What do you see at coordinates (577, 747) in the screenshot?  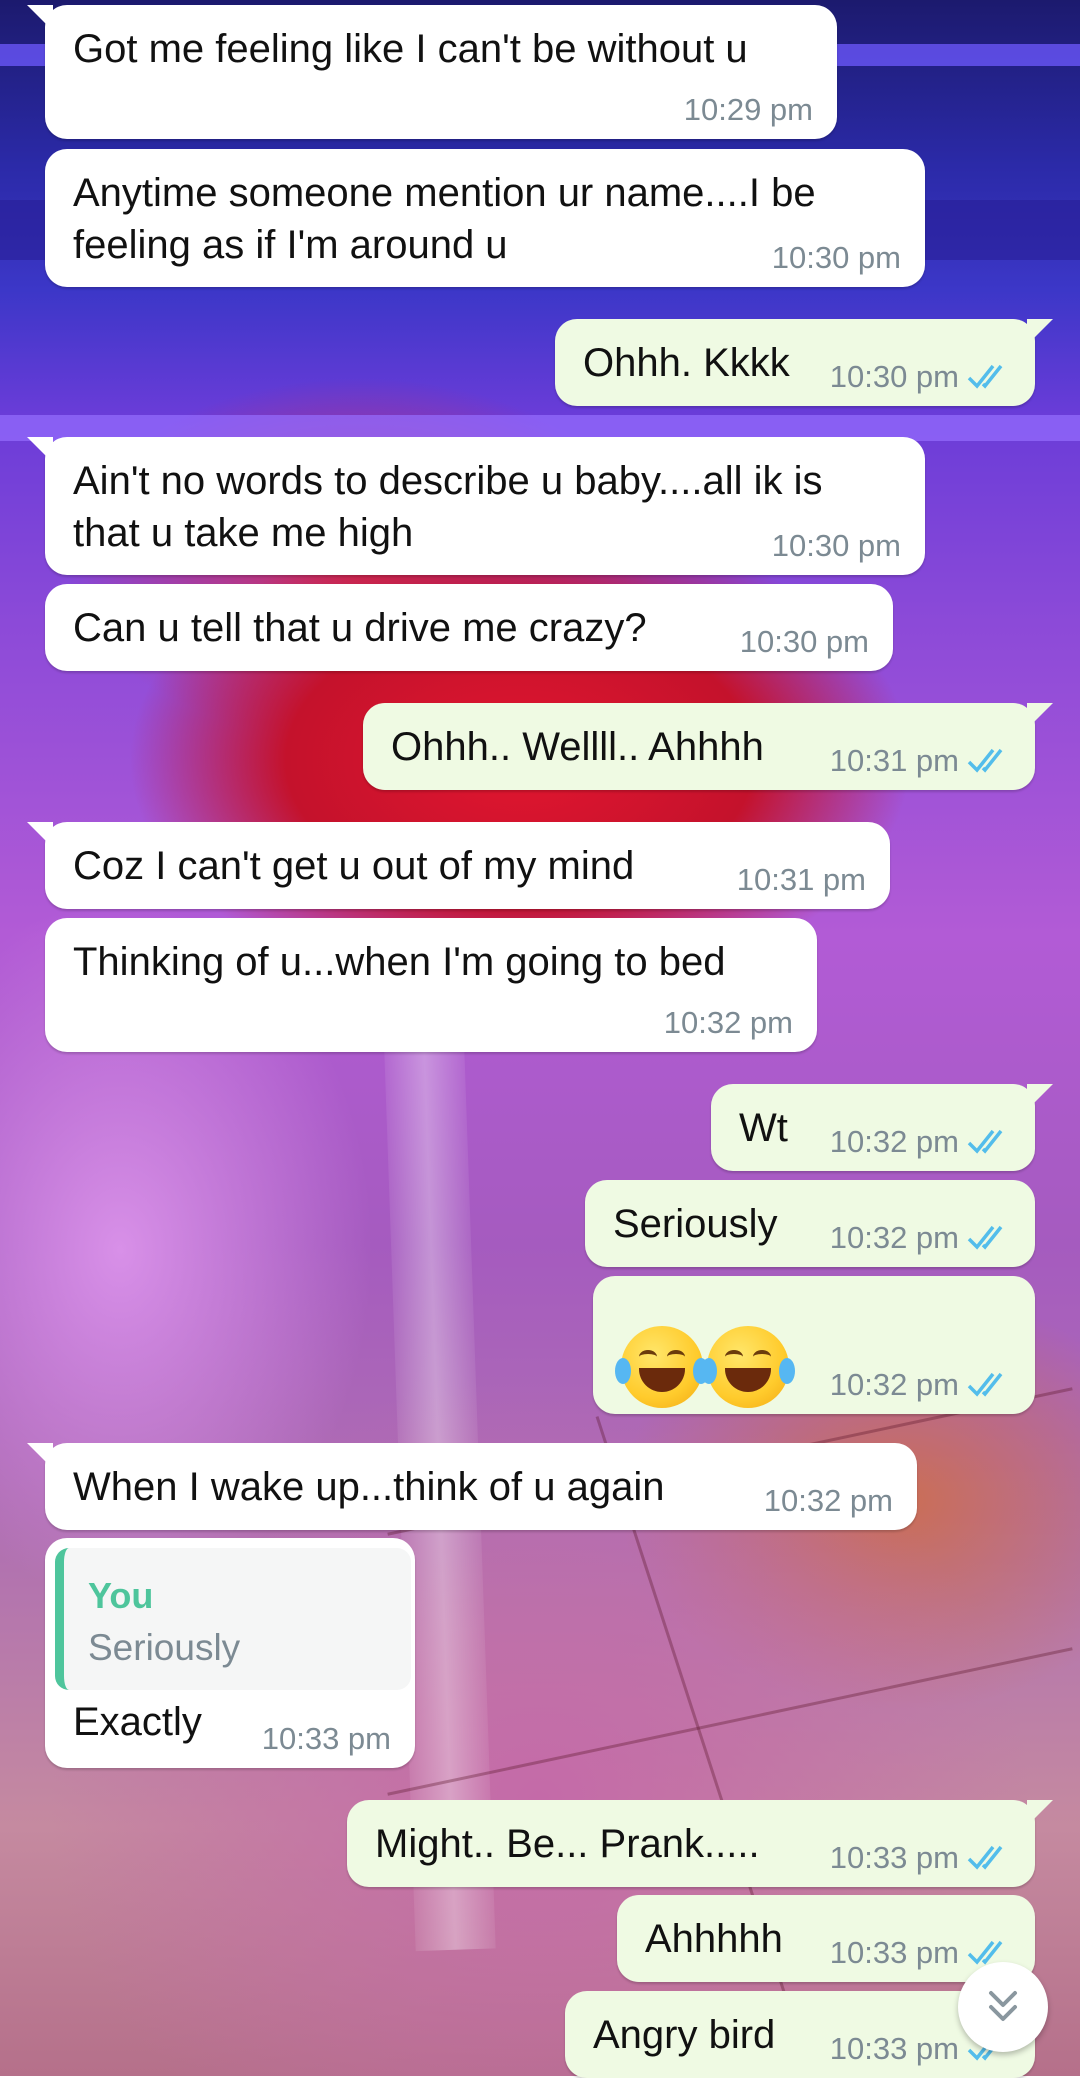 I see `message-text: Ohhh.. Wellll.. Ahhhh` at bounding box center [577, 747].